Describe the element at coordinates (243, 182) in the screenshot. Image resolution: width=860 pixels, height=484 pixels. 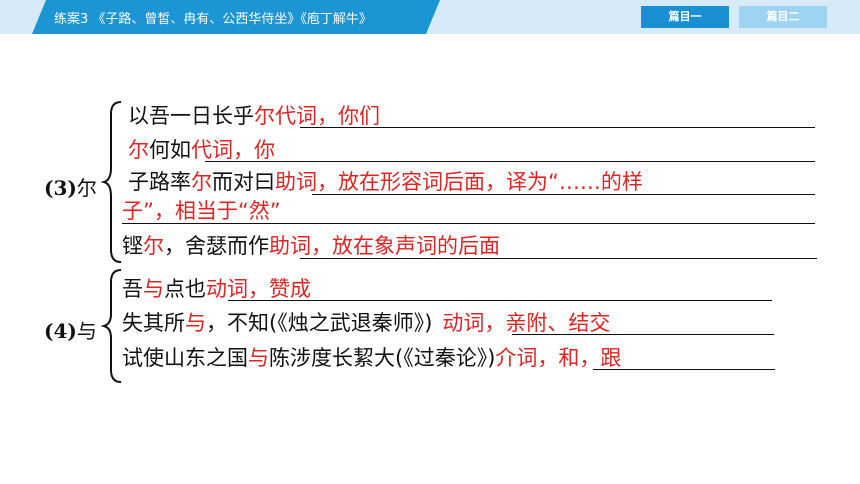
I see `example-3-3-post: 而对曰` at that location.